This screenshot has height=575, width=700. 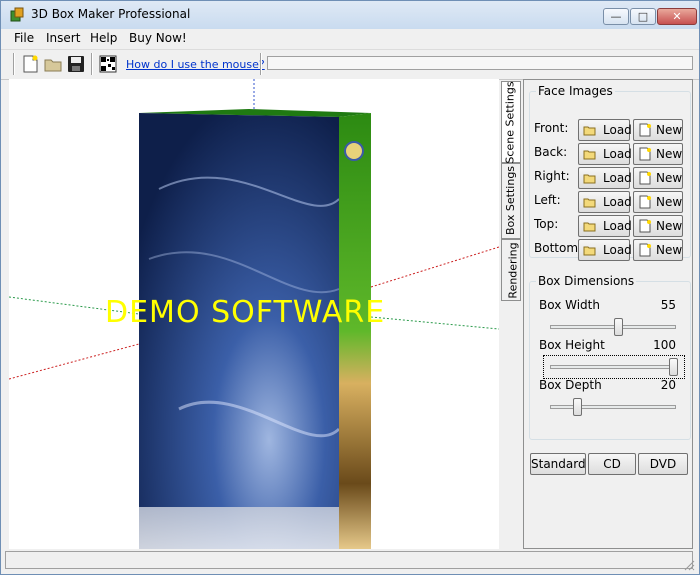 I want to click on box-dimensions-legend: Box Dimensions, so click(x=586, y=281).